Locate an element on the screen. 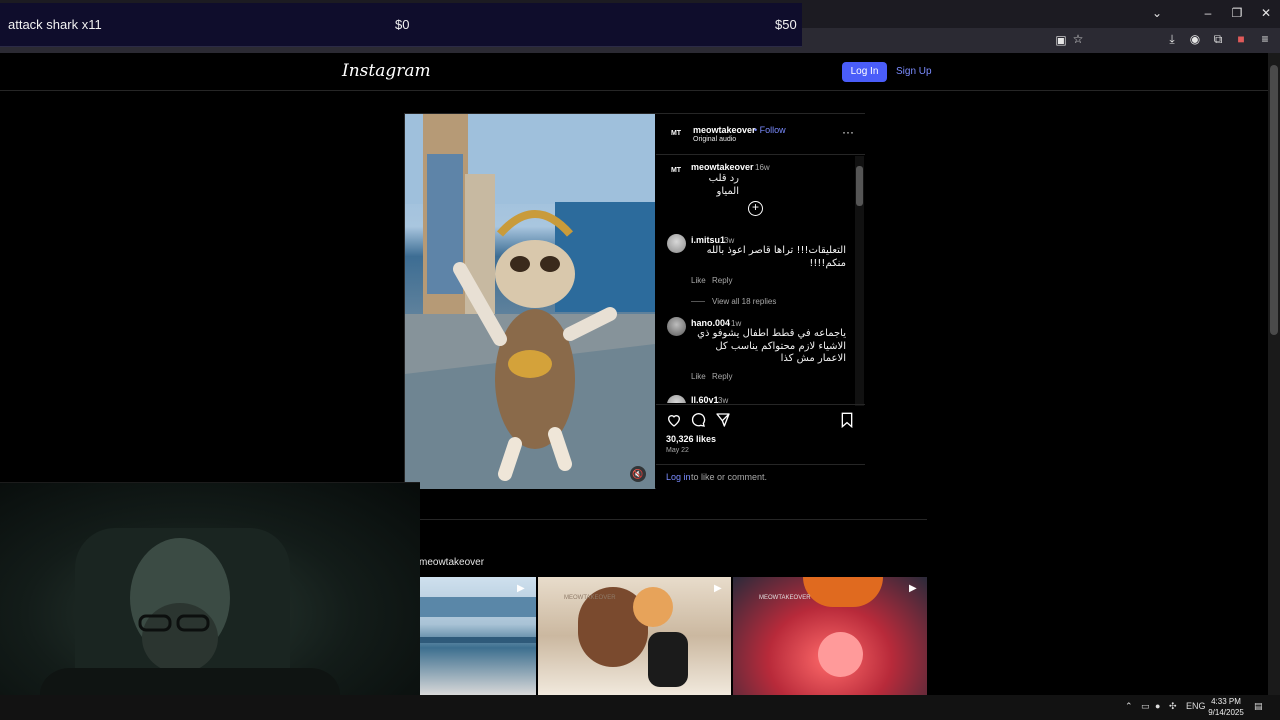  author-avatar: MT is located at coordinates (676, 134).